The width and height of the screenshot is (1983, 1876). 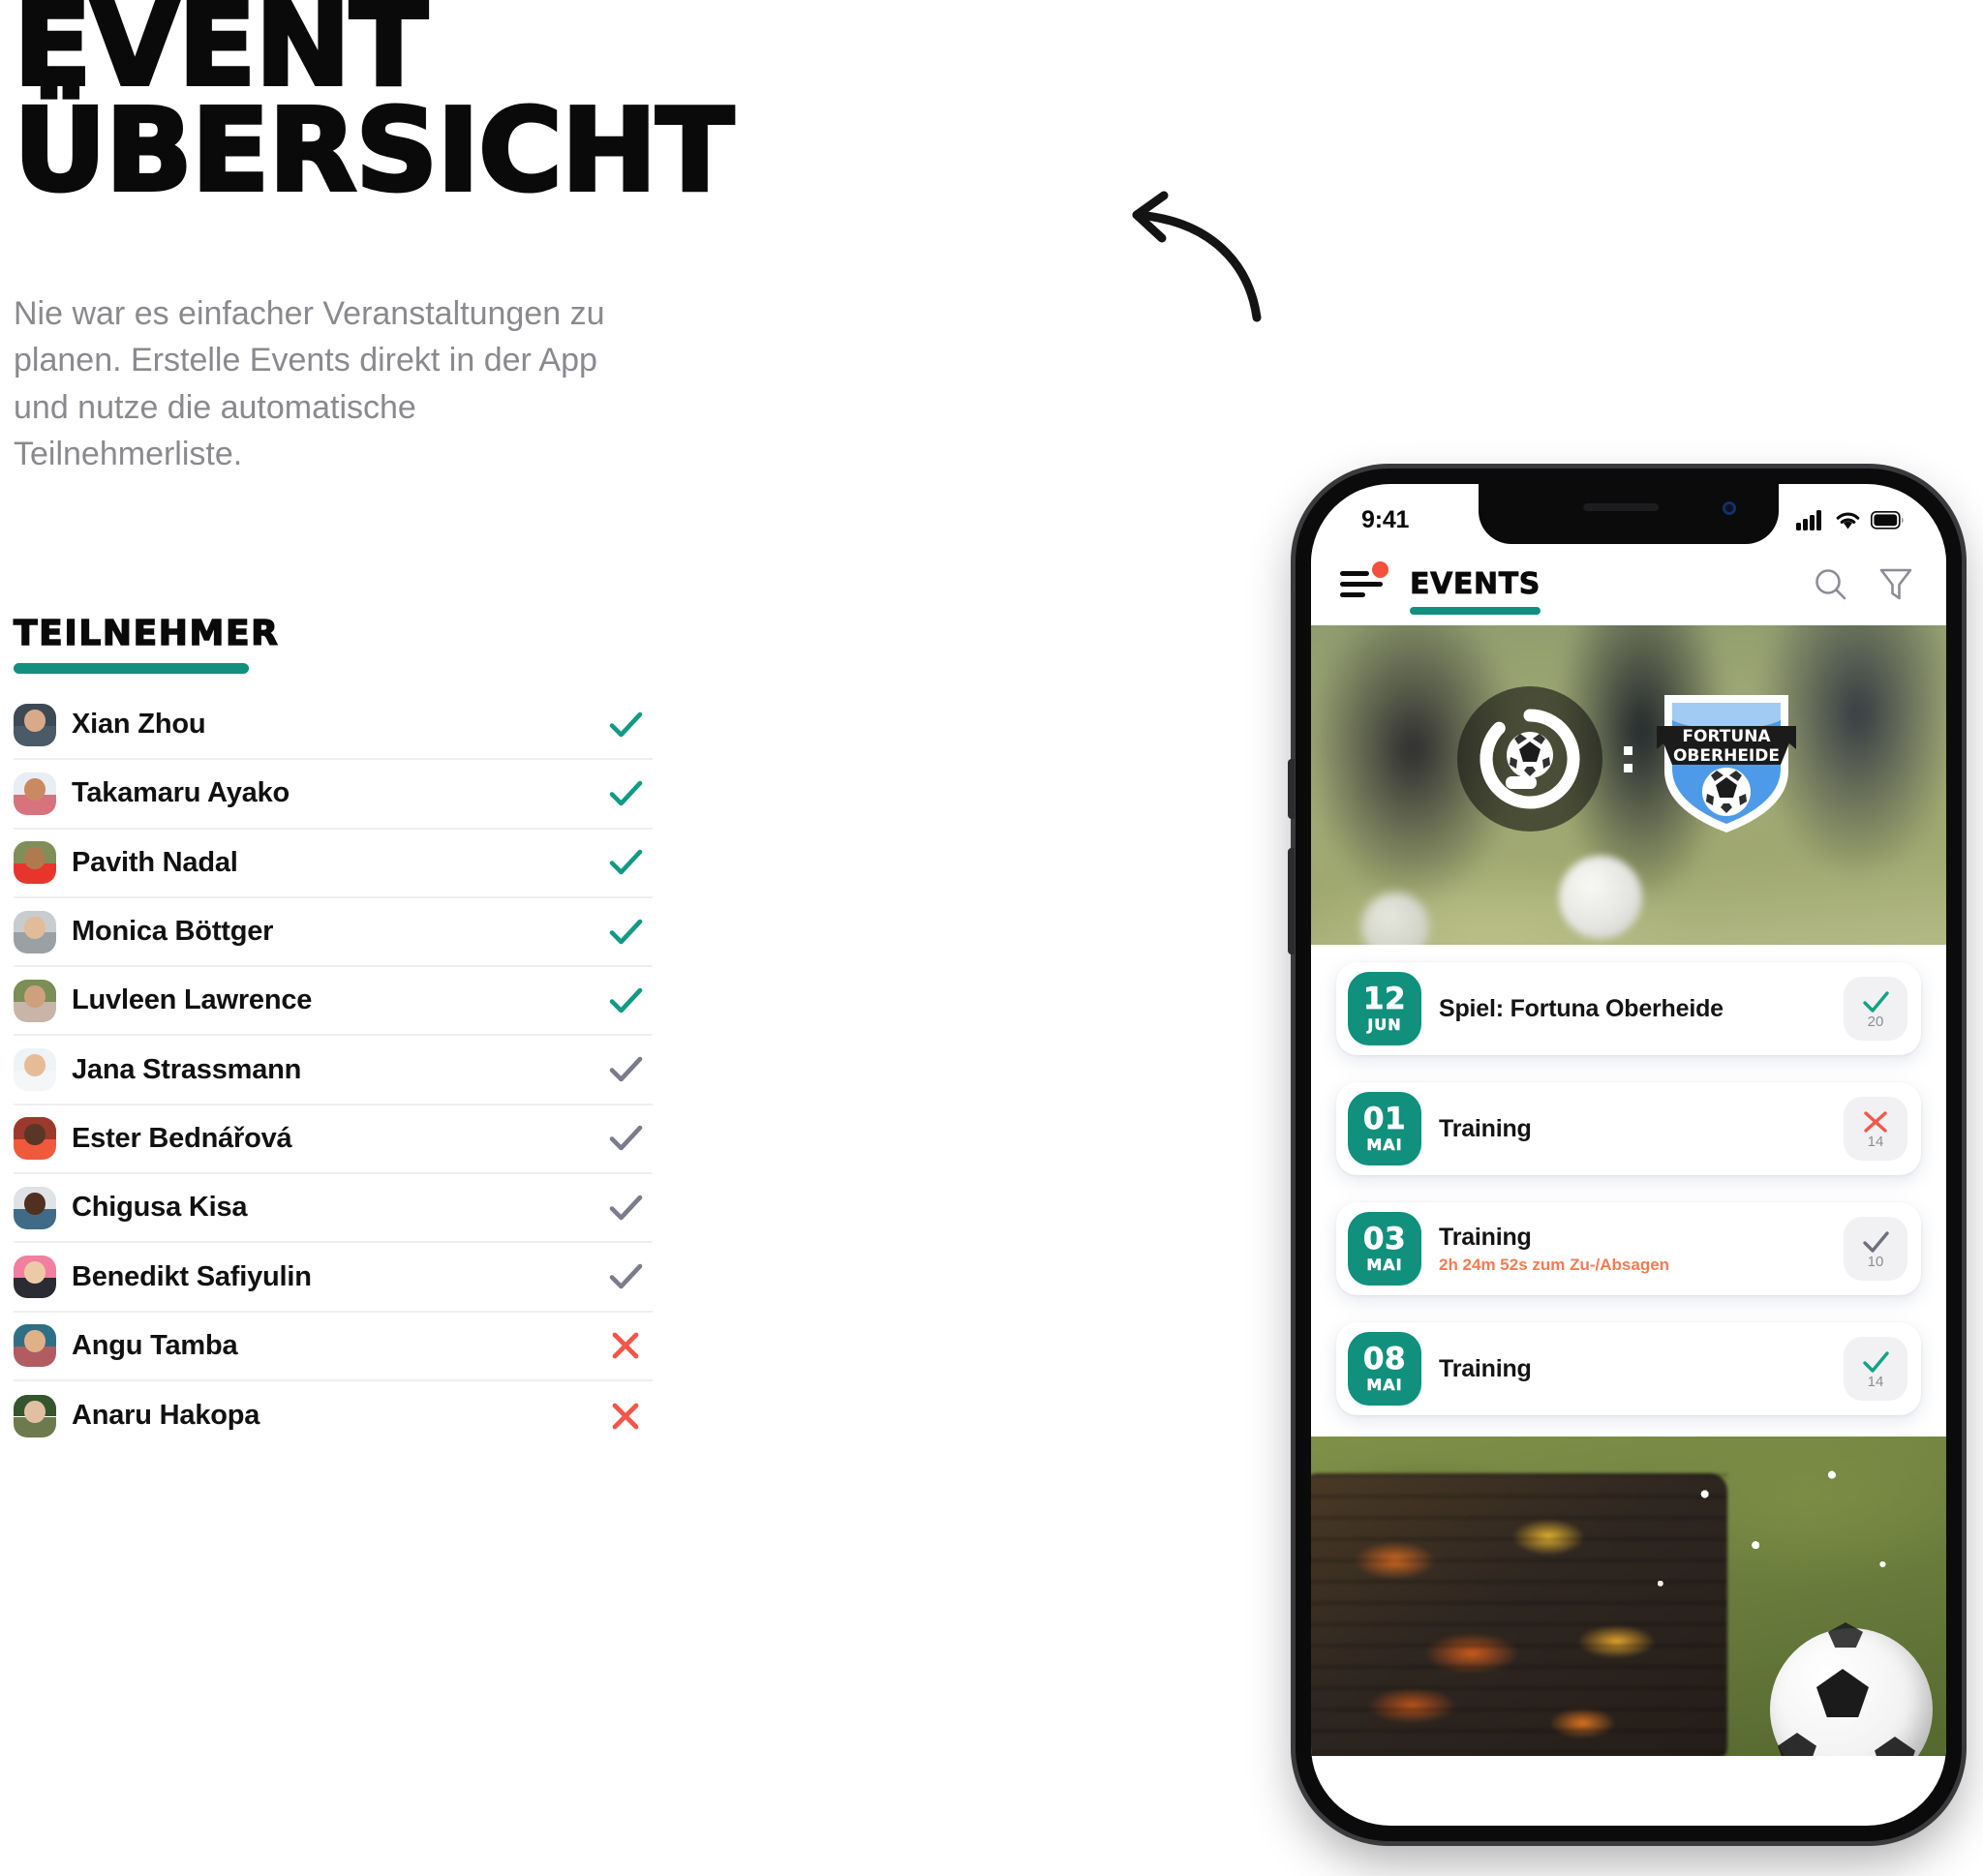 I want to click on participant-row: Takamaru Ayako, so click(x=333, y=795).